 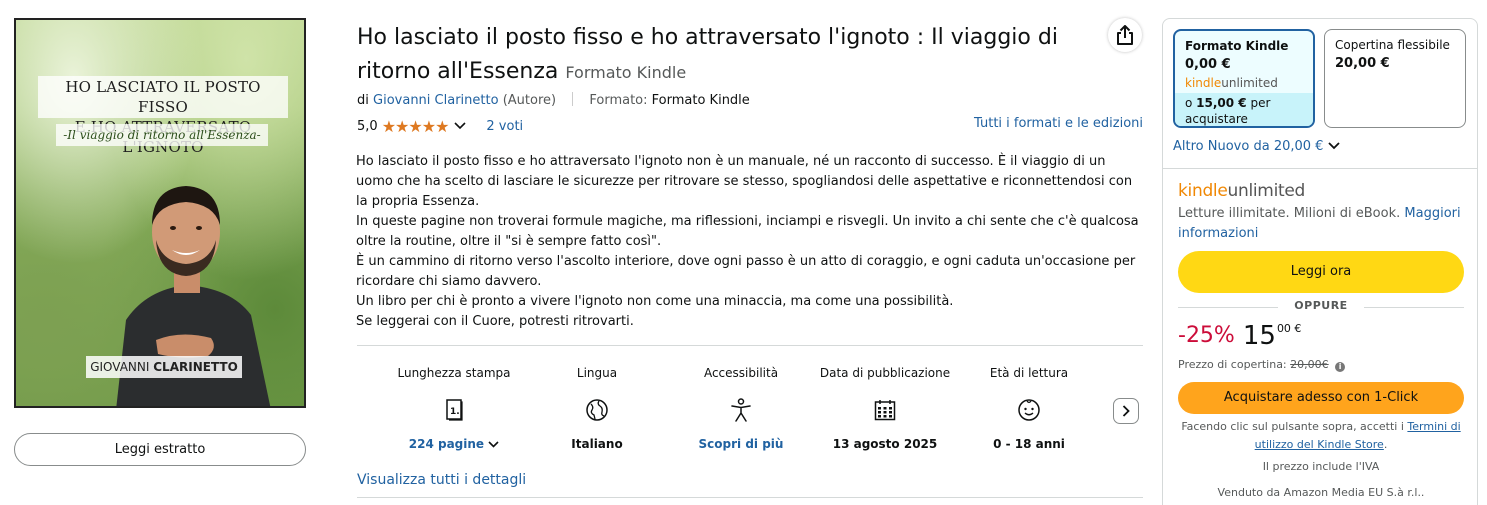 I want to click on author-link: Giovanni Clarinetto, so click(x=436, y=100).